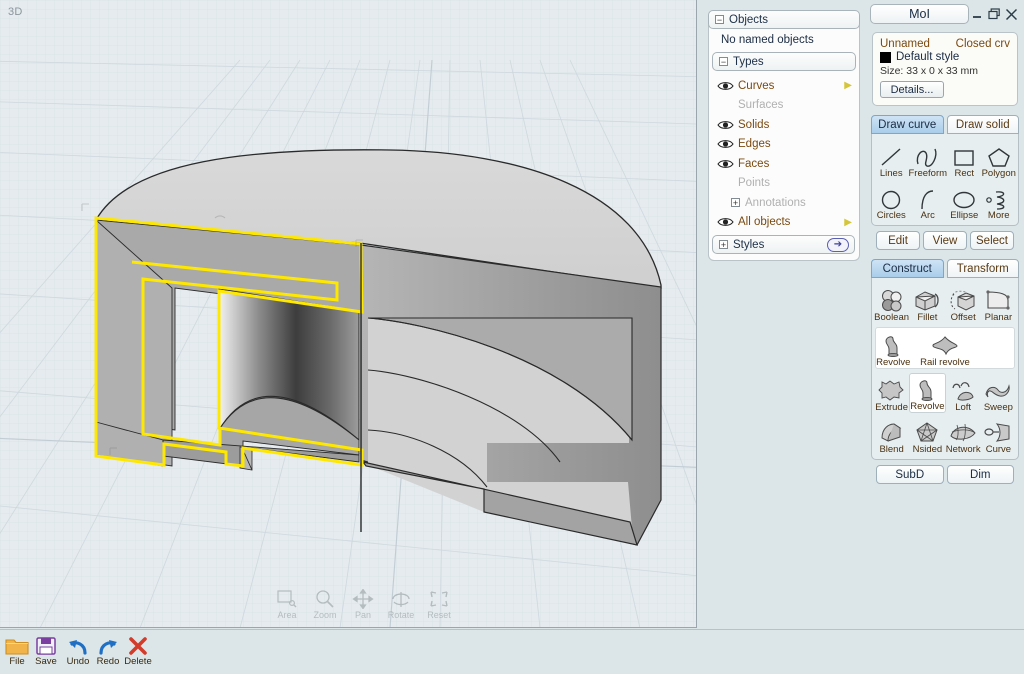 The image size is (1024, 674). I want to click on dim-button: Dim, so click(980, 474).